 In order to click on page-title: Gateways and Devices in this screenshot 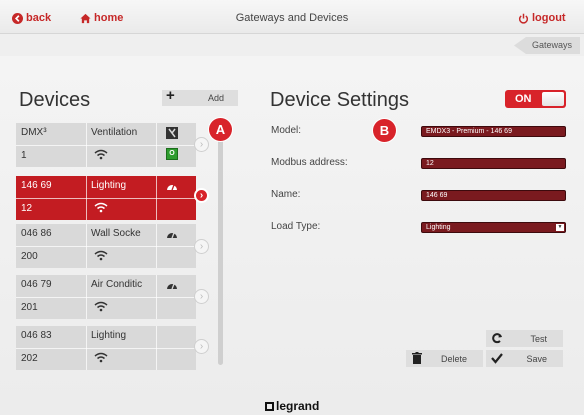, I will do `click(292, 18)`.